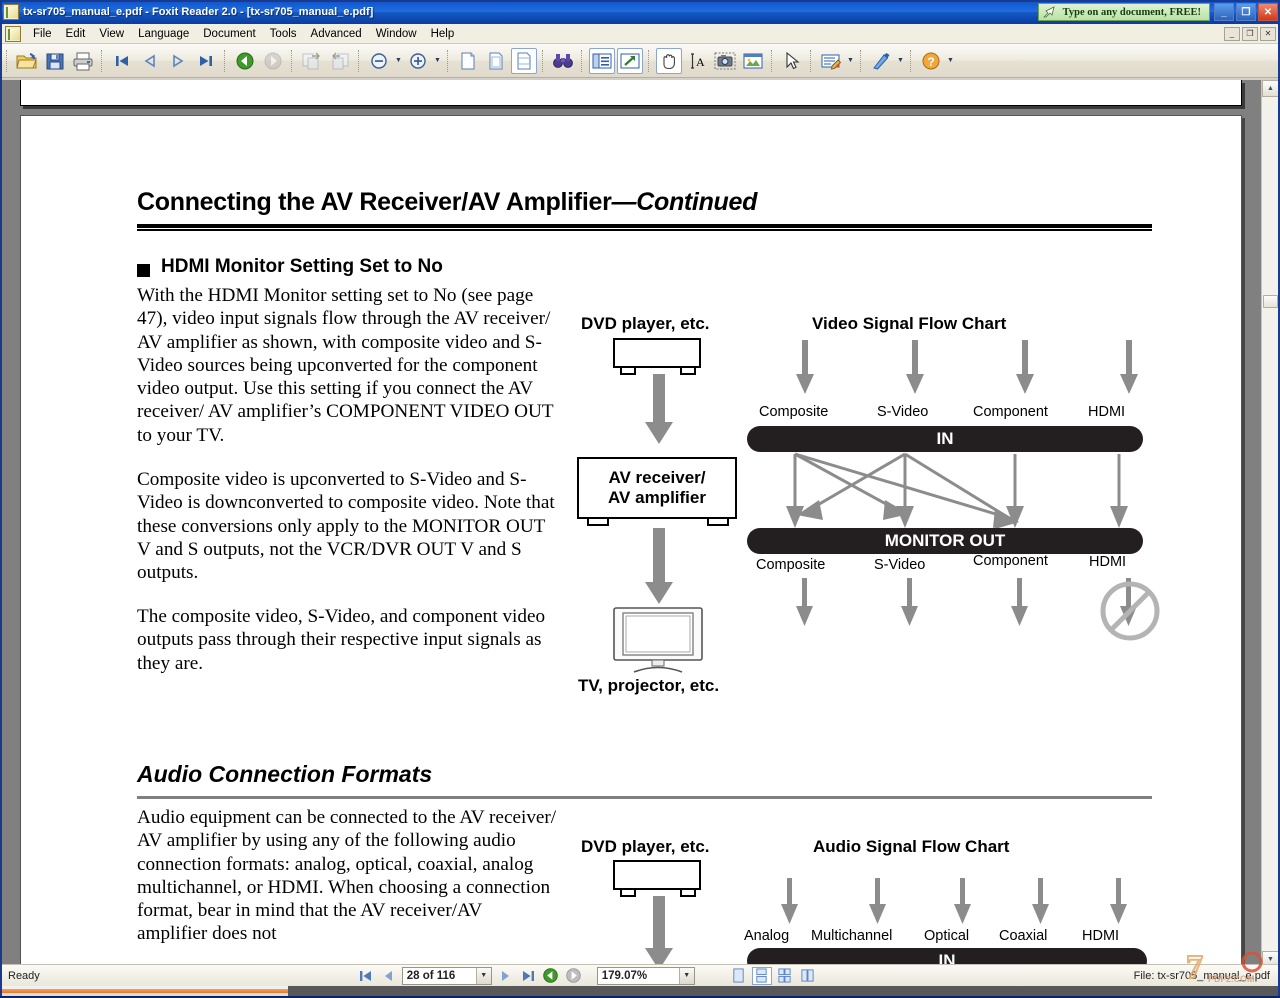 The height and width of the screenshot is (998, 1280). Describe the element at coordinates (598, 522) in the screenshot. I see `av-receiver-foot-left` at that location.